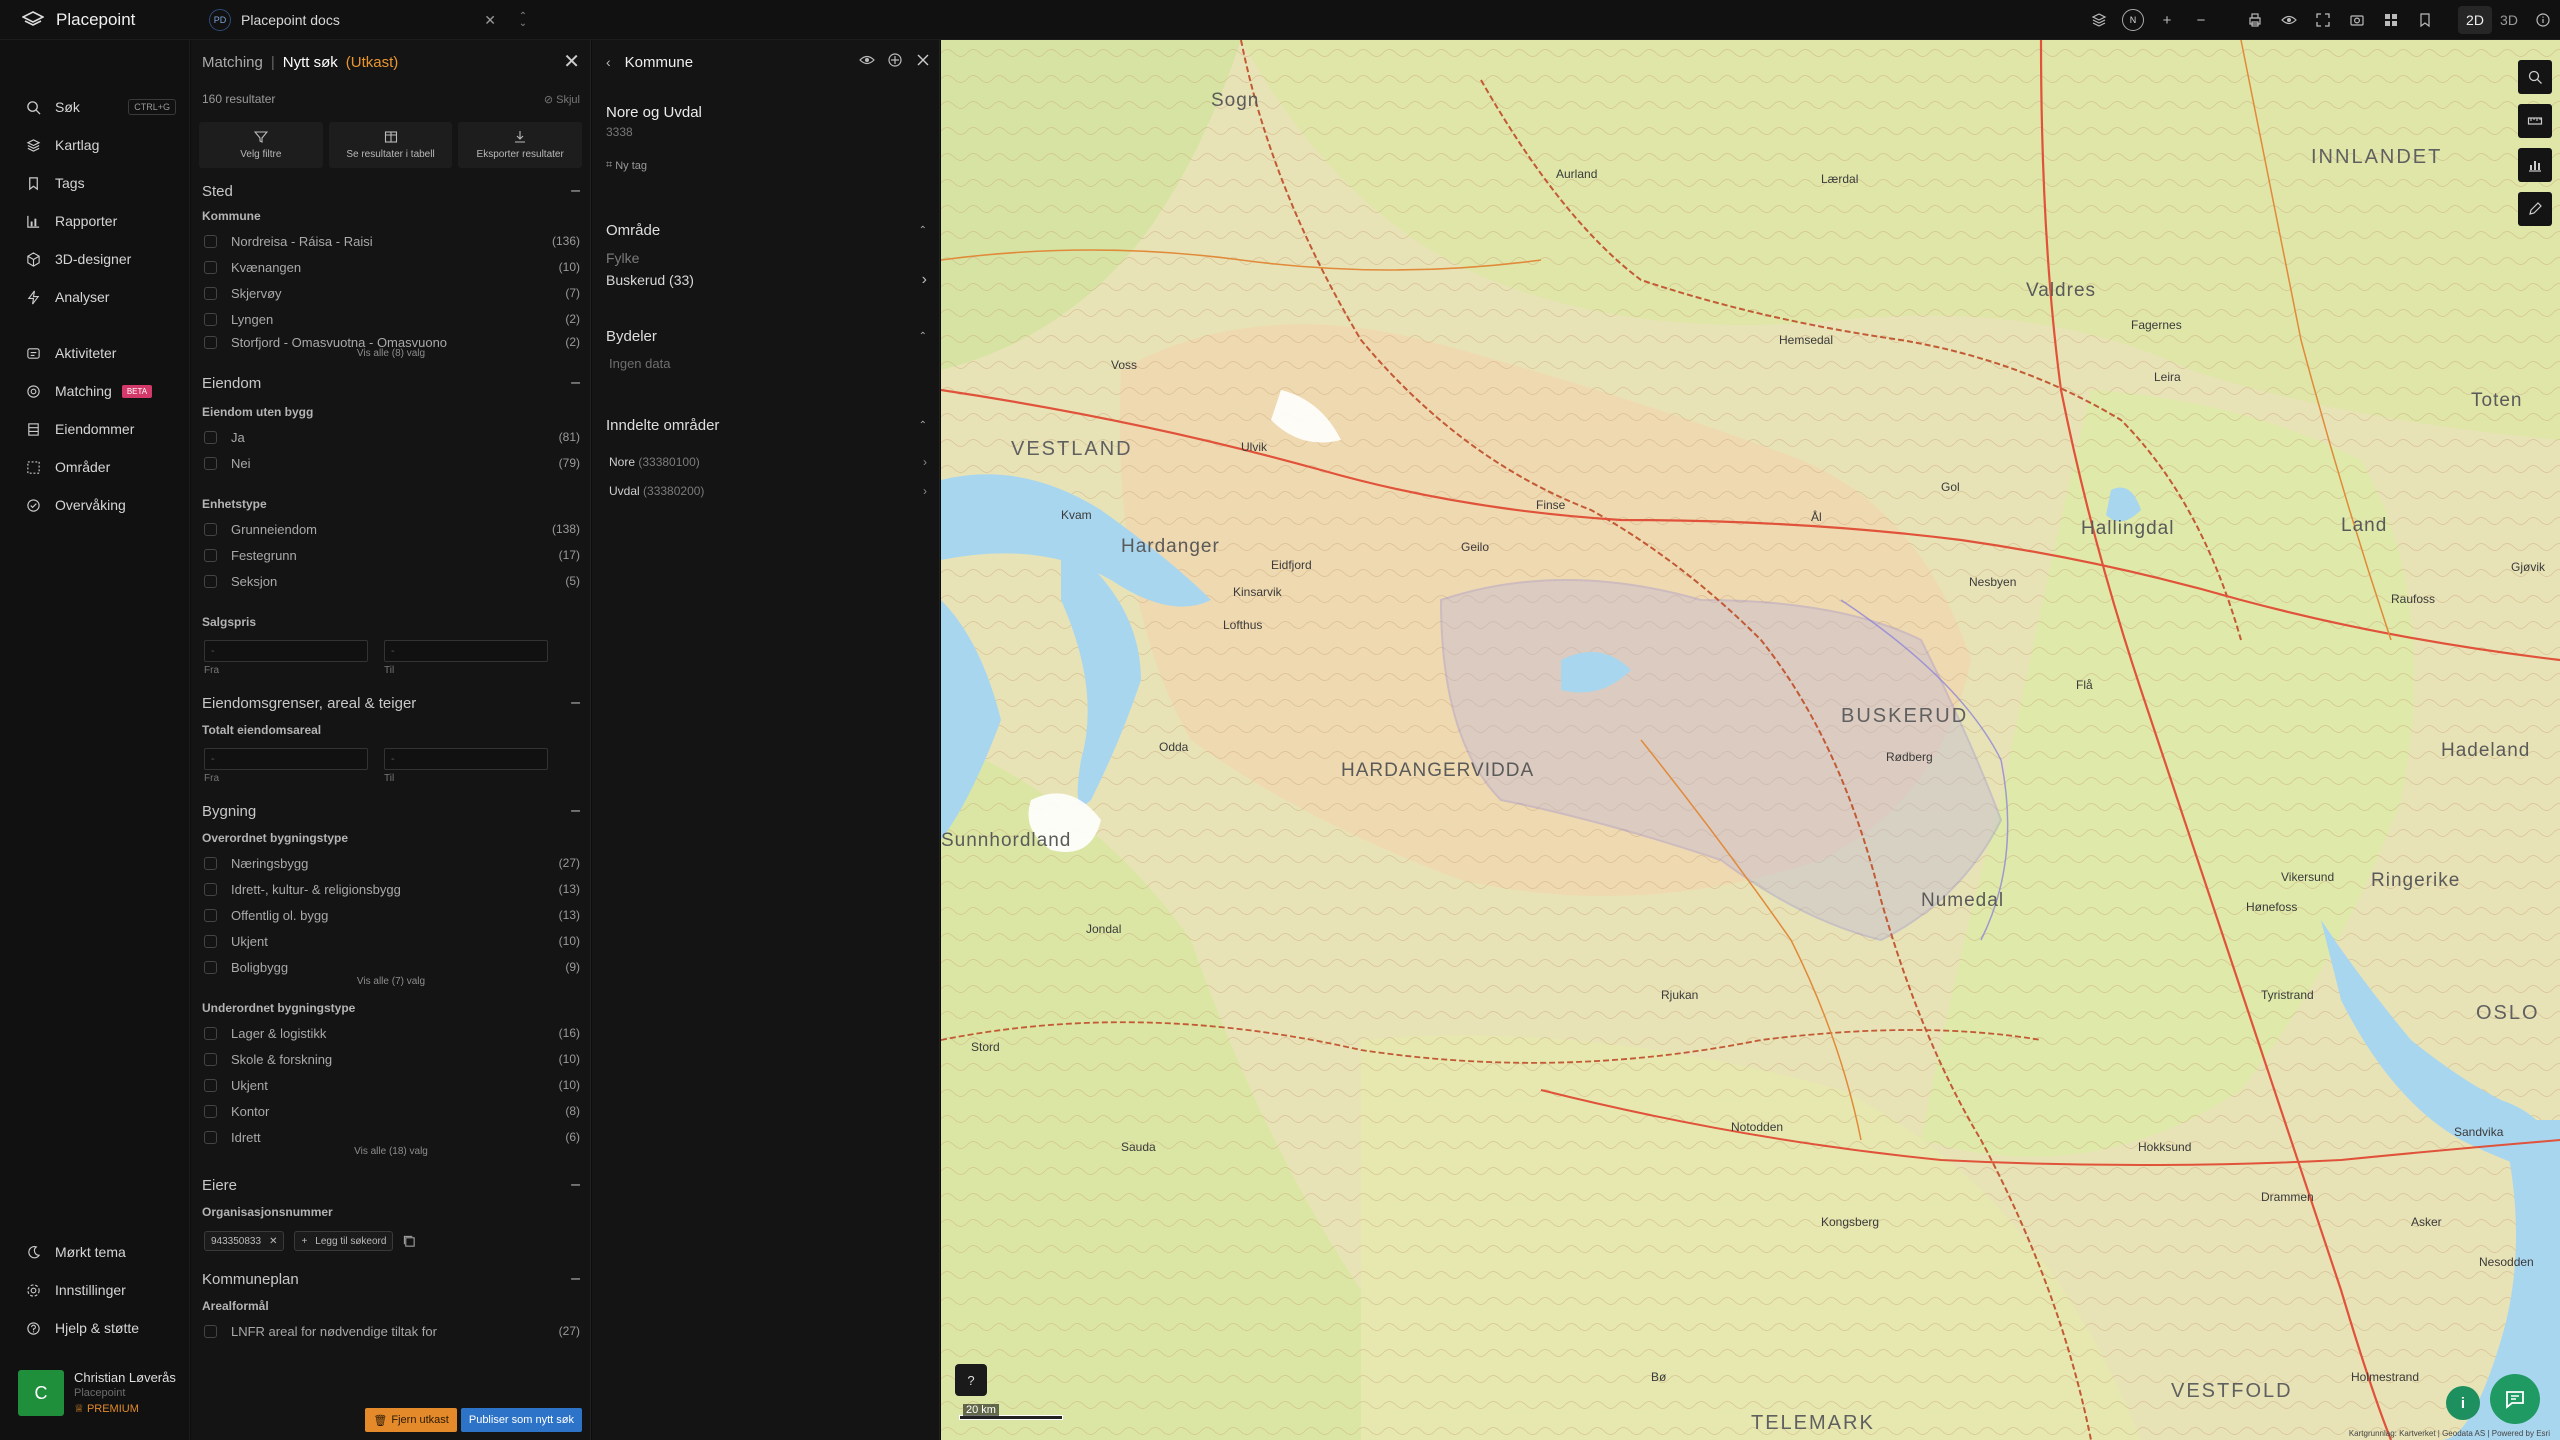 The image size is (2560, 1440). Describe the element at coordinates (97, 1393) in the screenshot. I see `user-card: C Christian Løverås Placepoint ♕ PREMIUM` at that location.